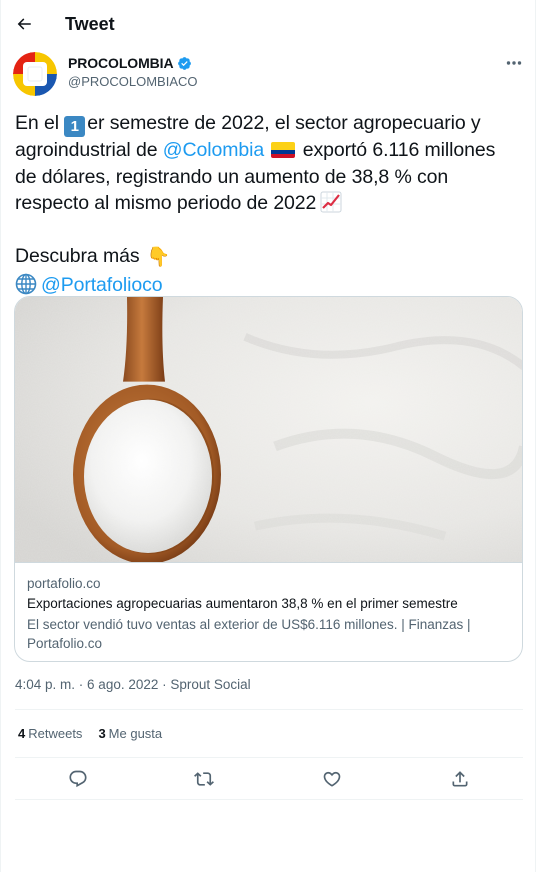 Image resolution: width=544 pixels, height=872 pixels. I want to click on share-button, so click(460, 779).